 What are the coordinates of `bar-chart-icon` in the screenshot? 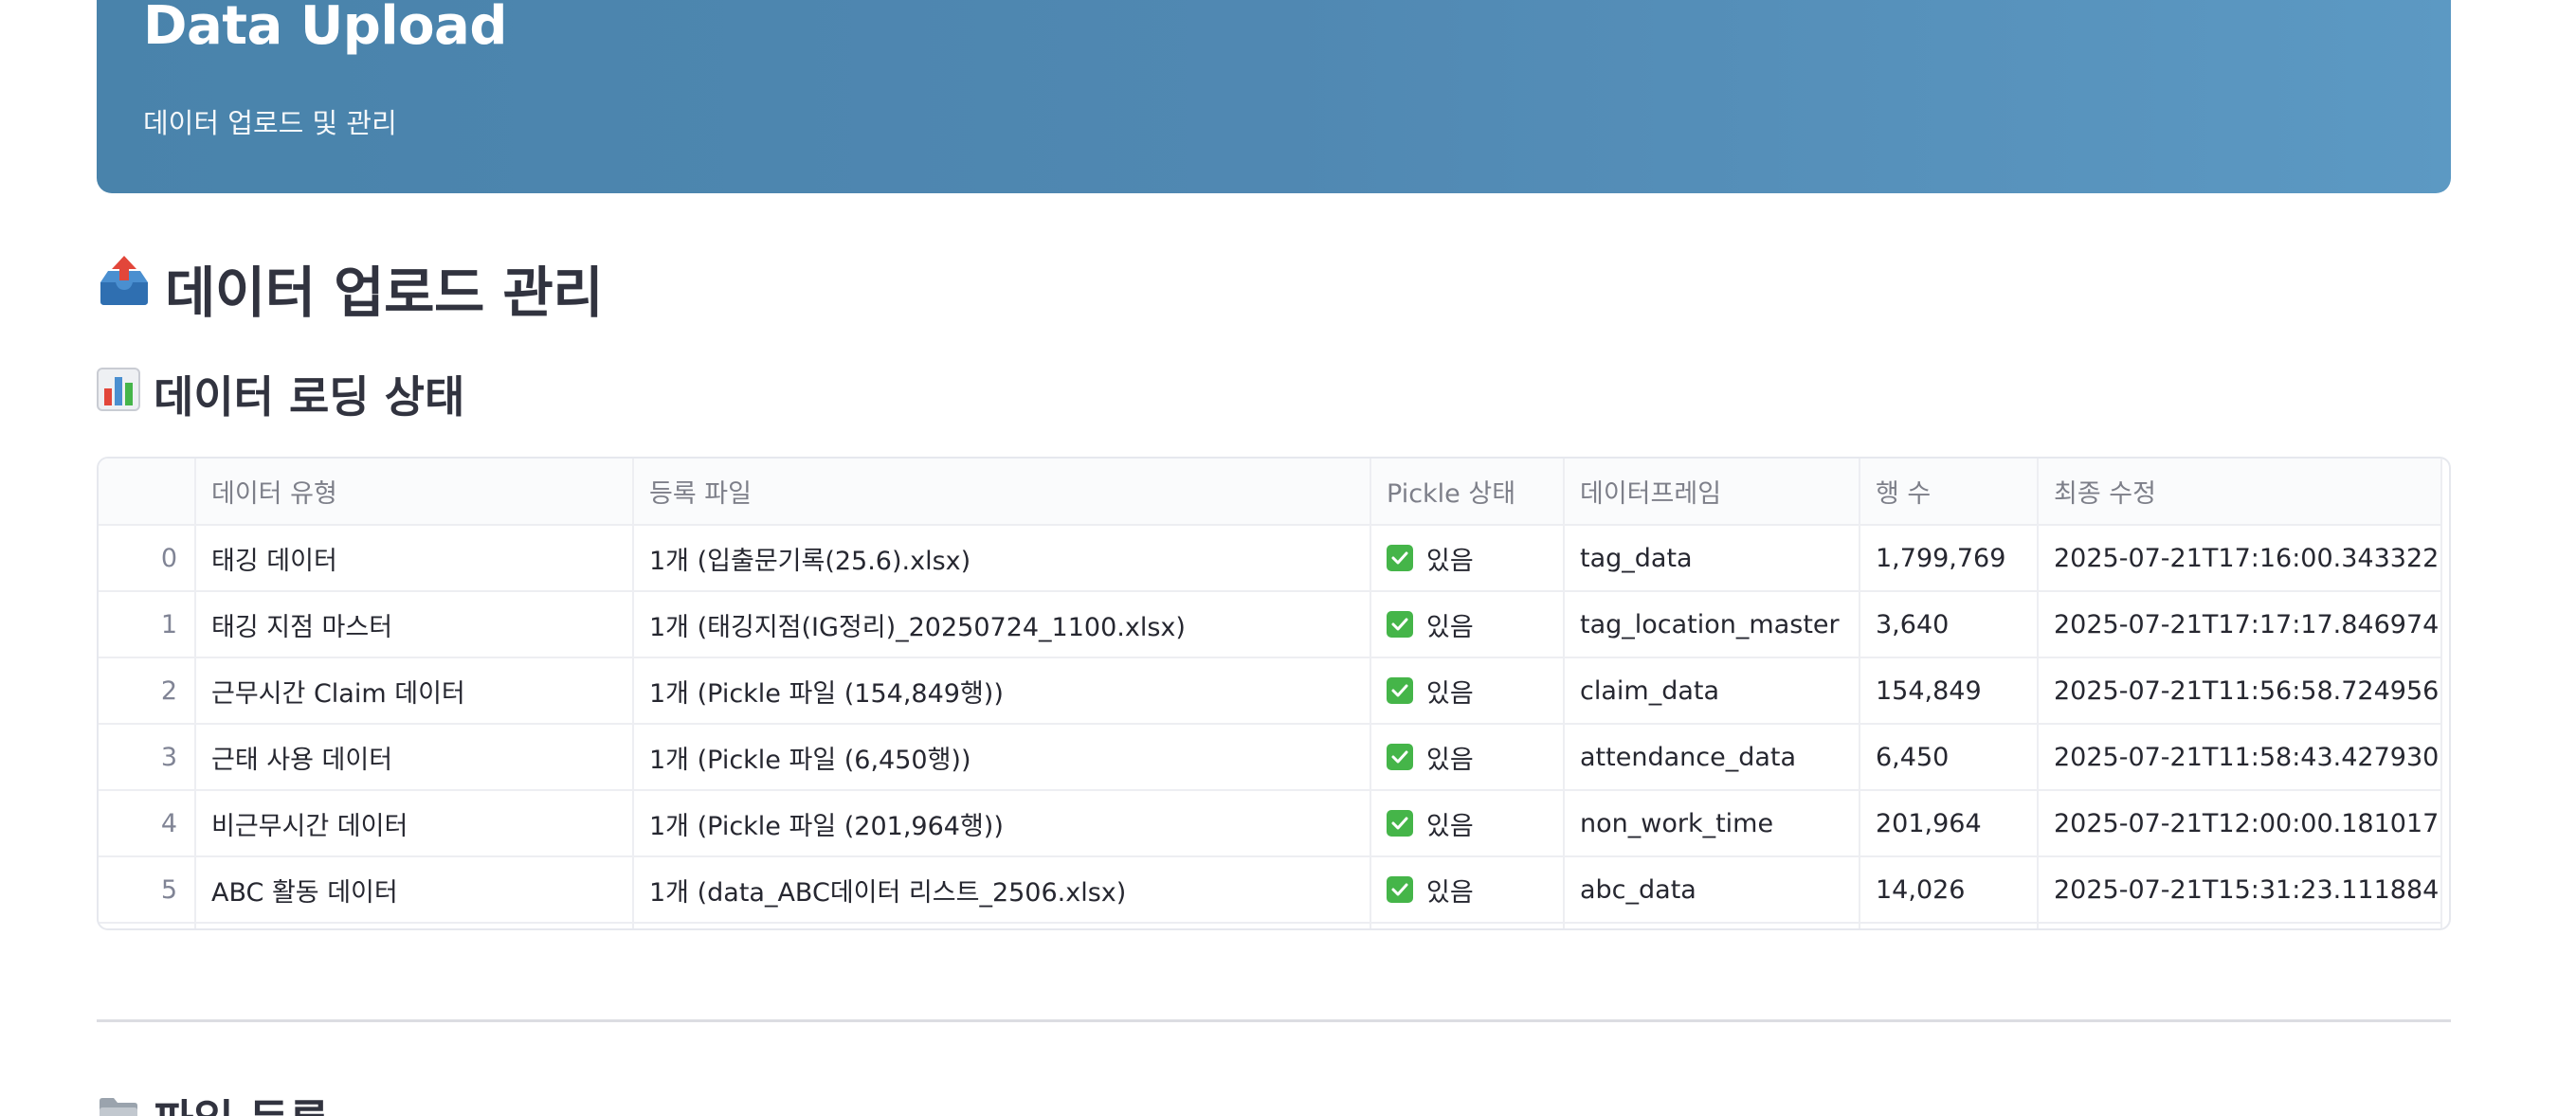 It's located at (118, 394).